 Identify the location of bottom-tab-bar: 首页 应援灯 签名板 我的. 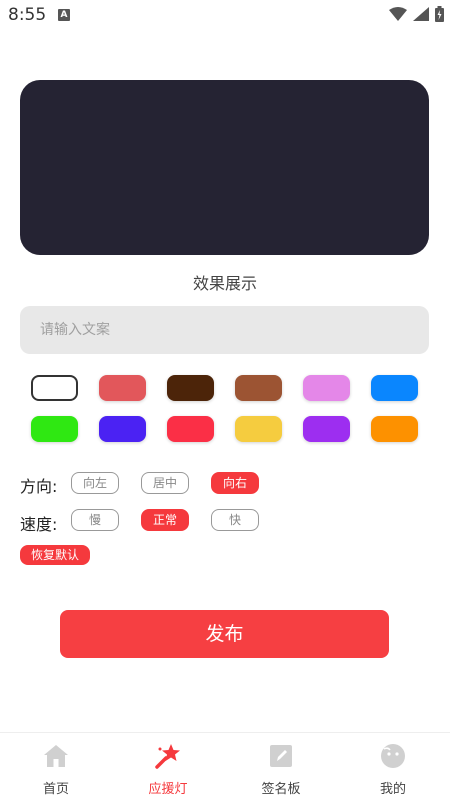
(225, 766).